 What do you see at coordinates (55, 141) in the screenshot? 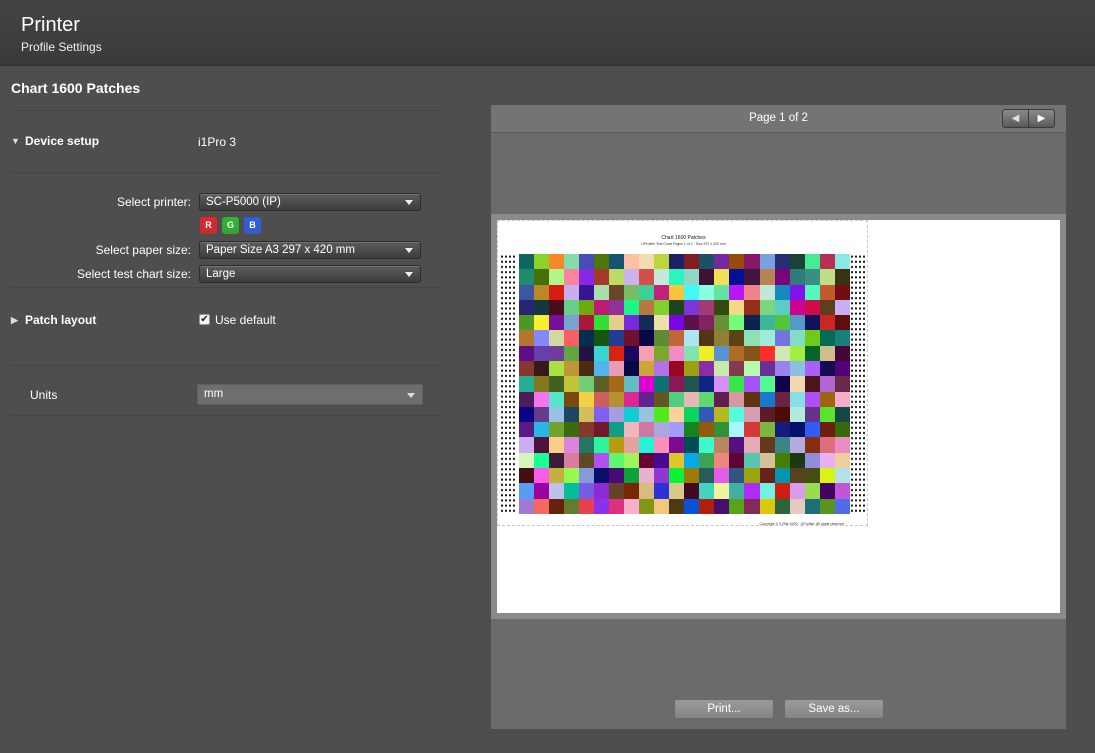
I see `device-setup-toggle: ▼ Device setup` at bounding box center [55, 141].